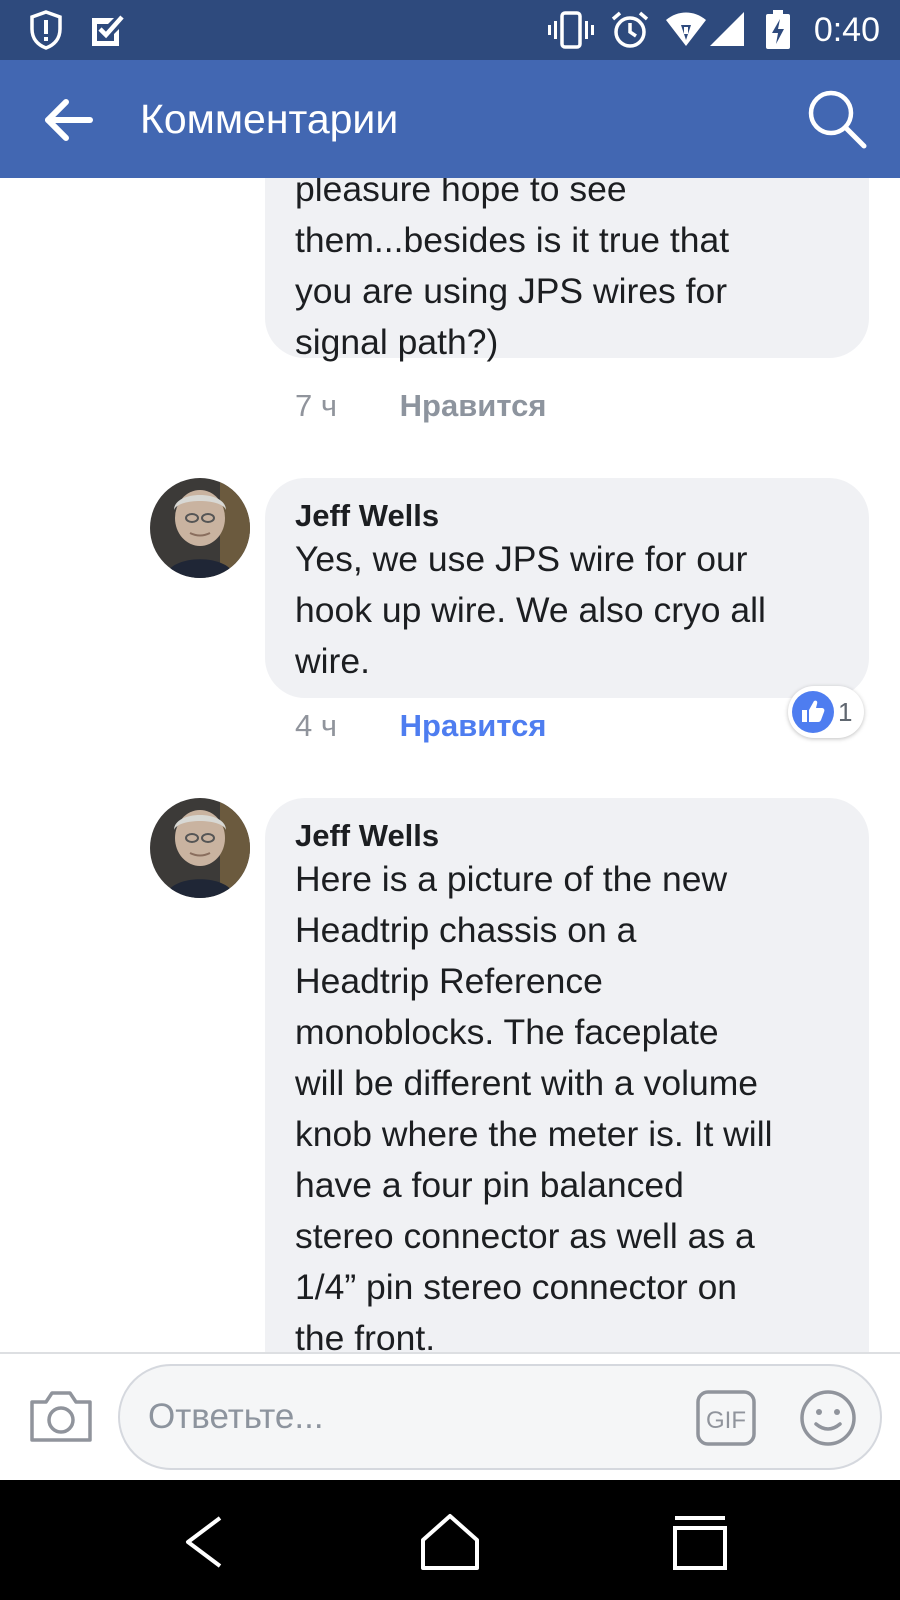  I want to click on nav-home-button, so click(450, 1542).